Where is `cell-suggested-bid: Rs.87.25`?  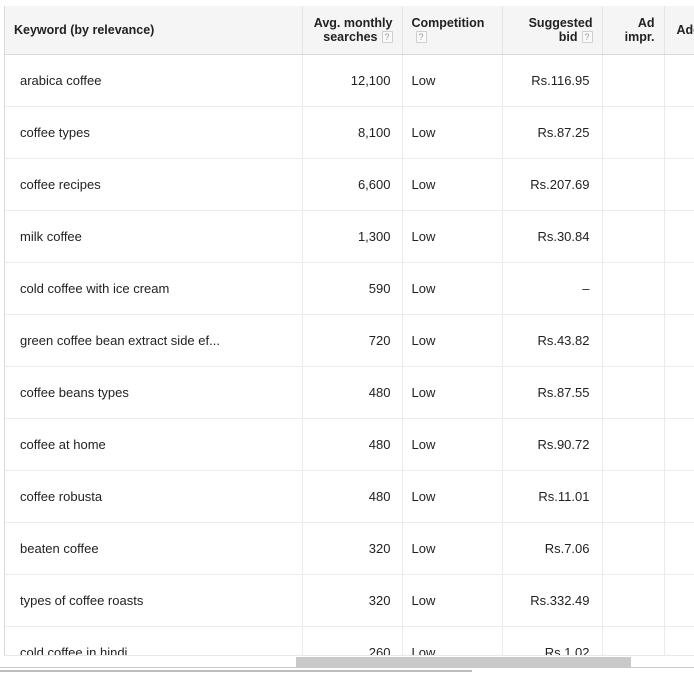 cell-suggested-bid: Rs.87.25 is located at coordinates (552, 132).